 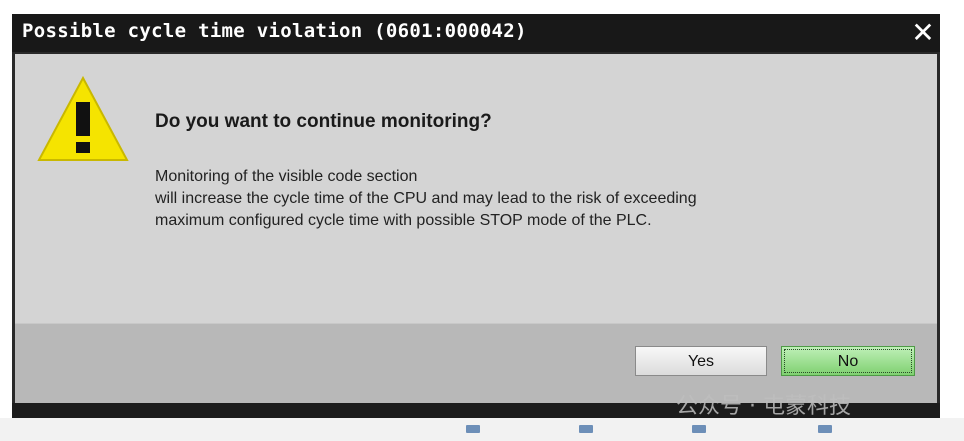 What do you see at coordinates (83, 118) in the screenshot?
I see `warning-icon` at bounding box center [83, 118].